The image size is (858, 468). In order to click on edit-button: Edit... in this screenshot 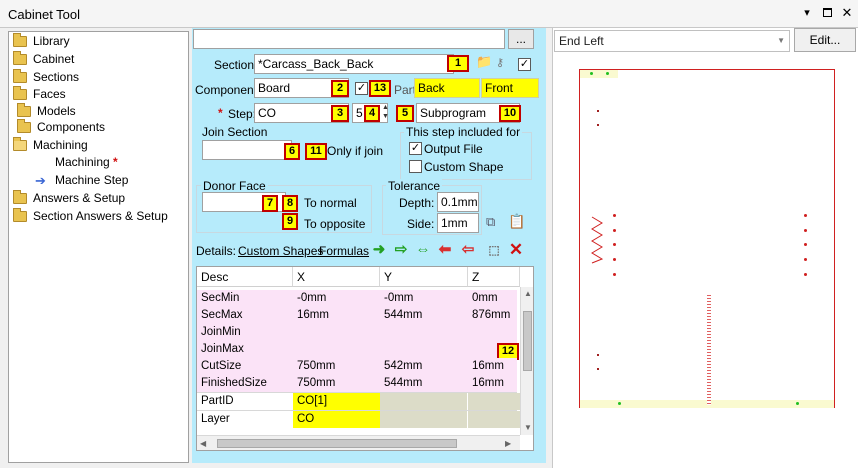, I will do `click(825, 40)`.